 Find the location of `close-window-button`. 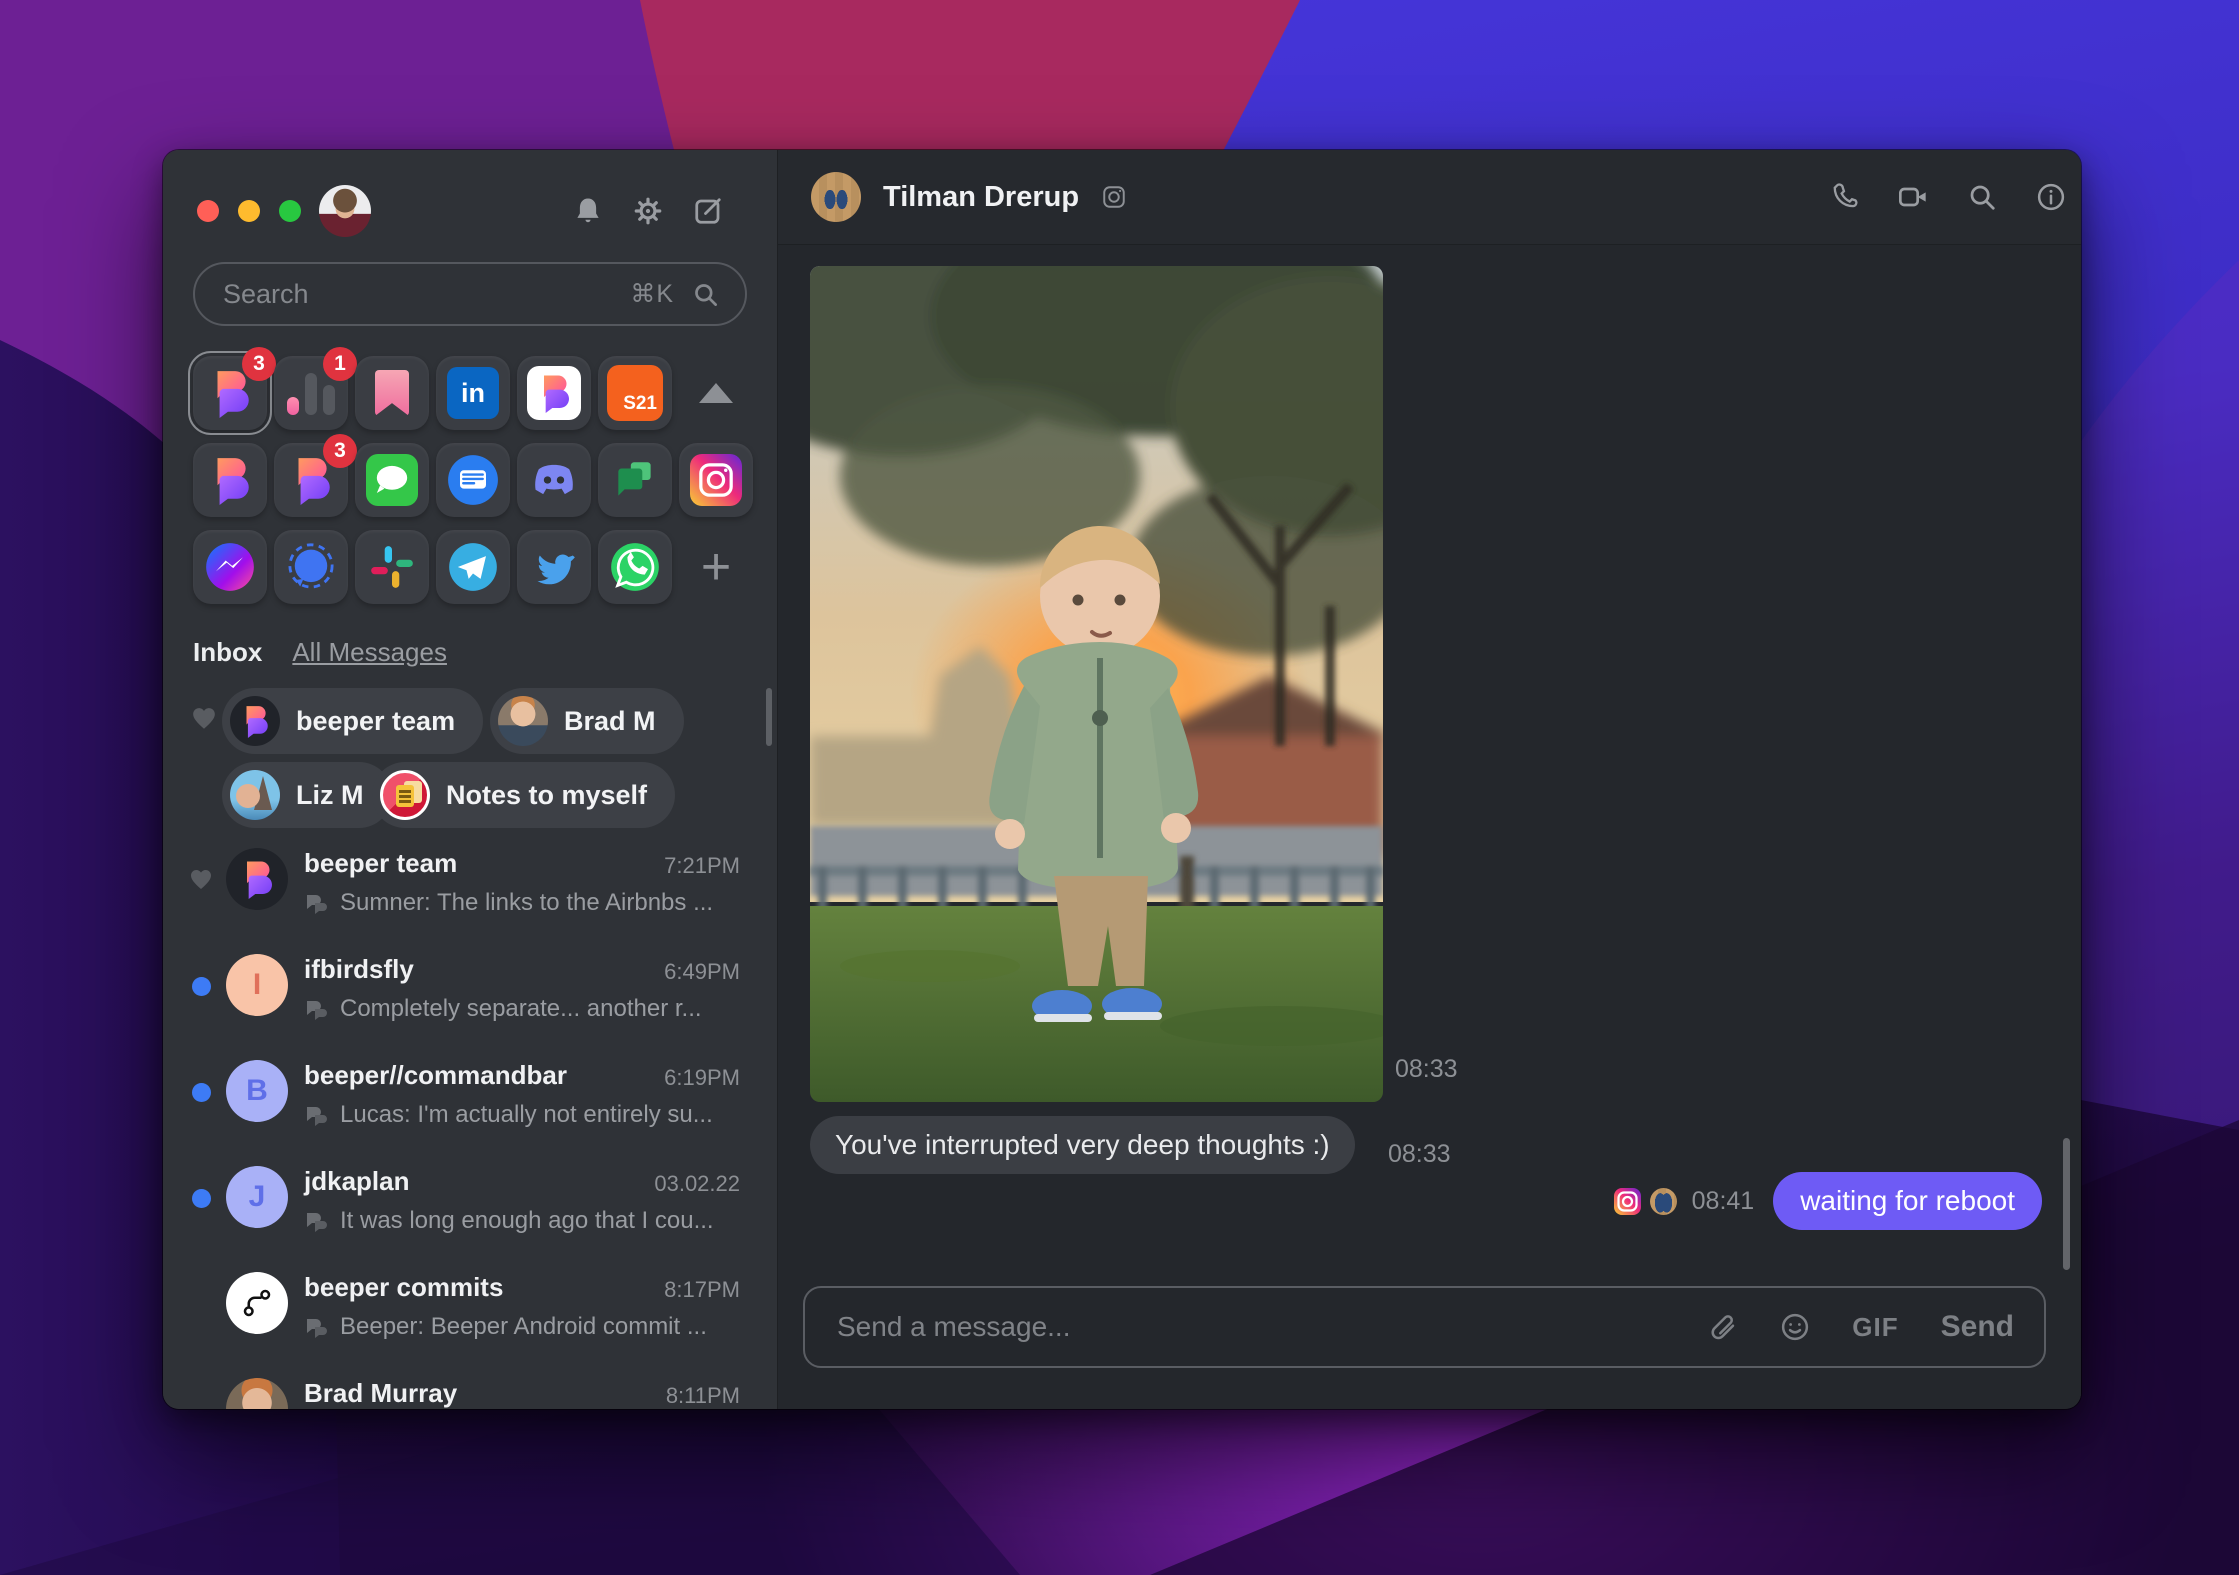

close-window-button is located at coordinates (208, 211).